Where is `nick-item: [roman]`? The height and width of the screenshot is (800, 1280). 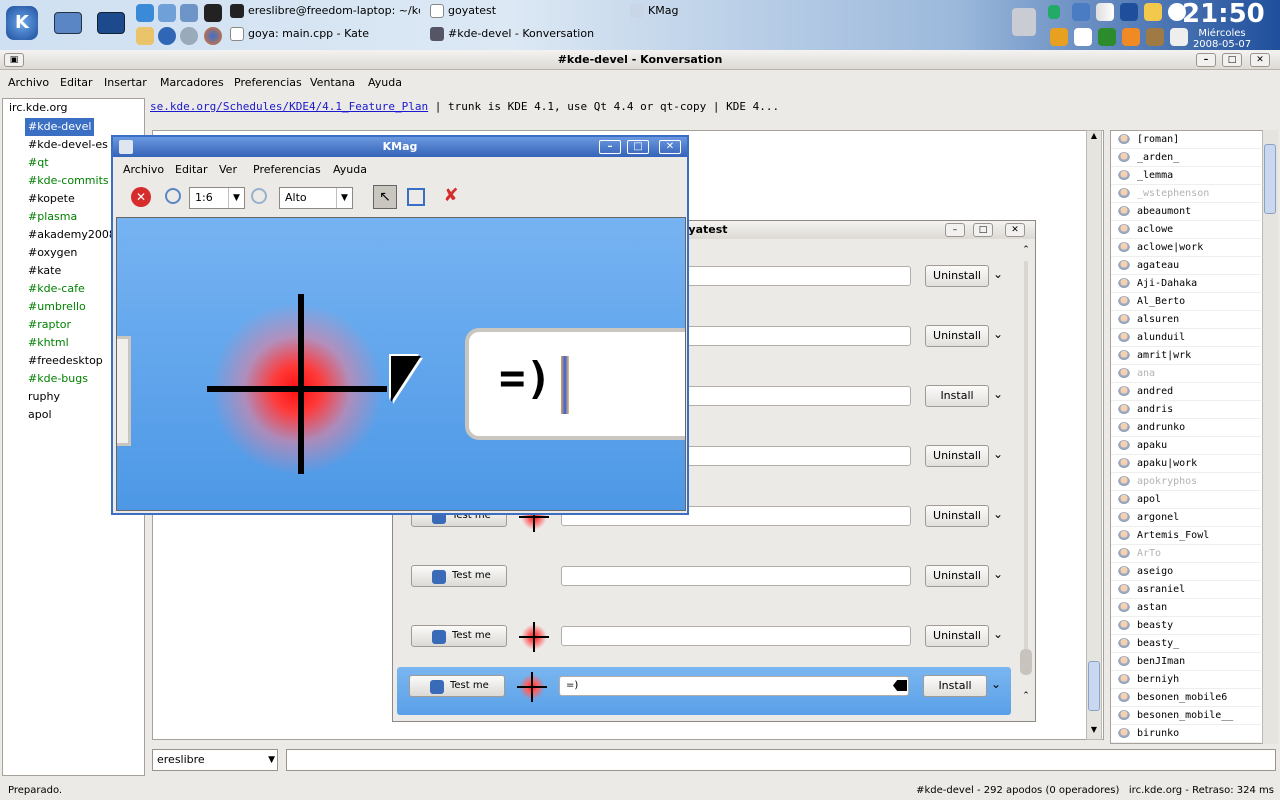 nick-item: [roman] is located at coordinates (1186, 140).